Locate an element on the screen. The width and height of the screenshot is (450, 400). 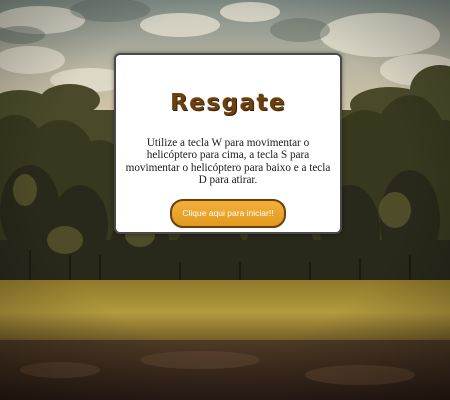
start-game-button: Clique aqui para iniciar!! is located at coordinates (228, 213).